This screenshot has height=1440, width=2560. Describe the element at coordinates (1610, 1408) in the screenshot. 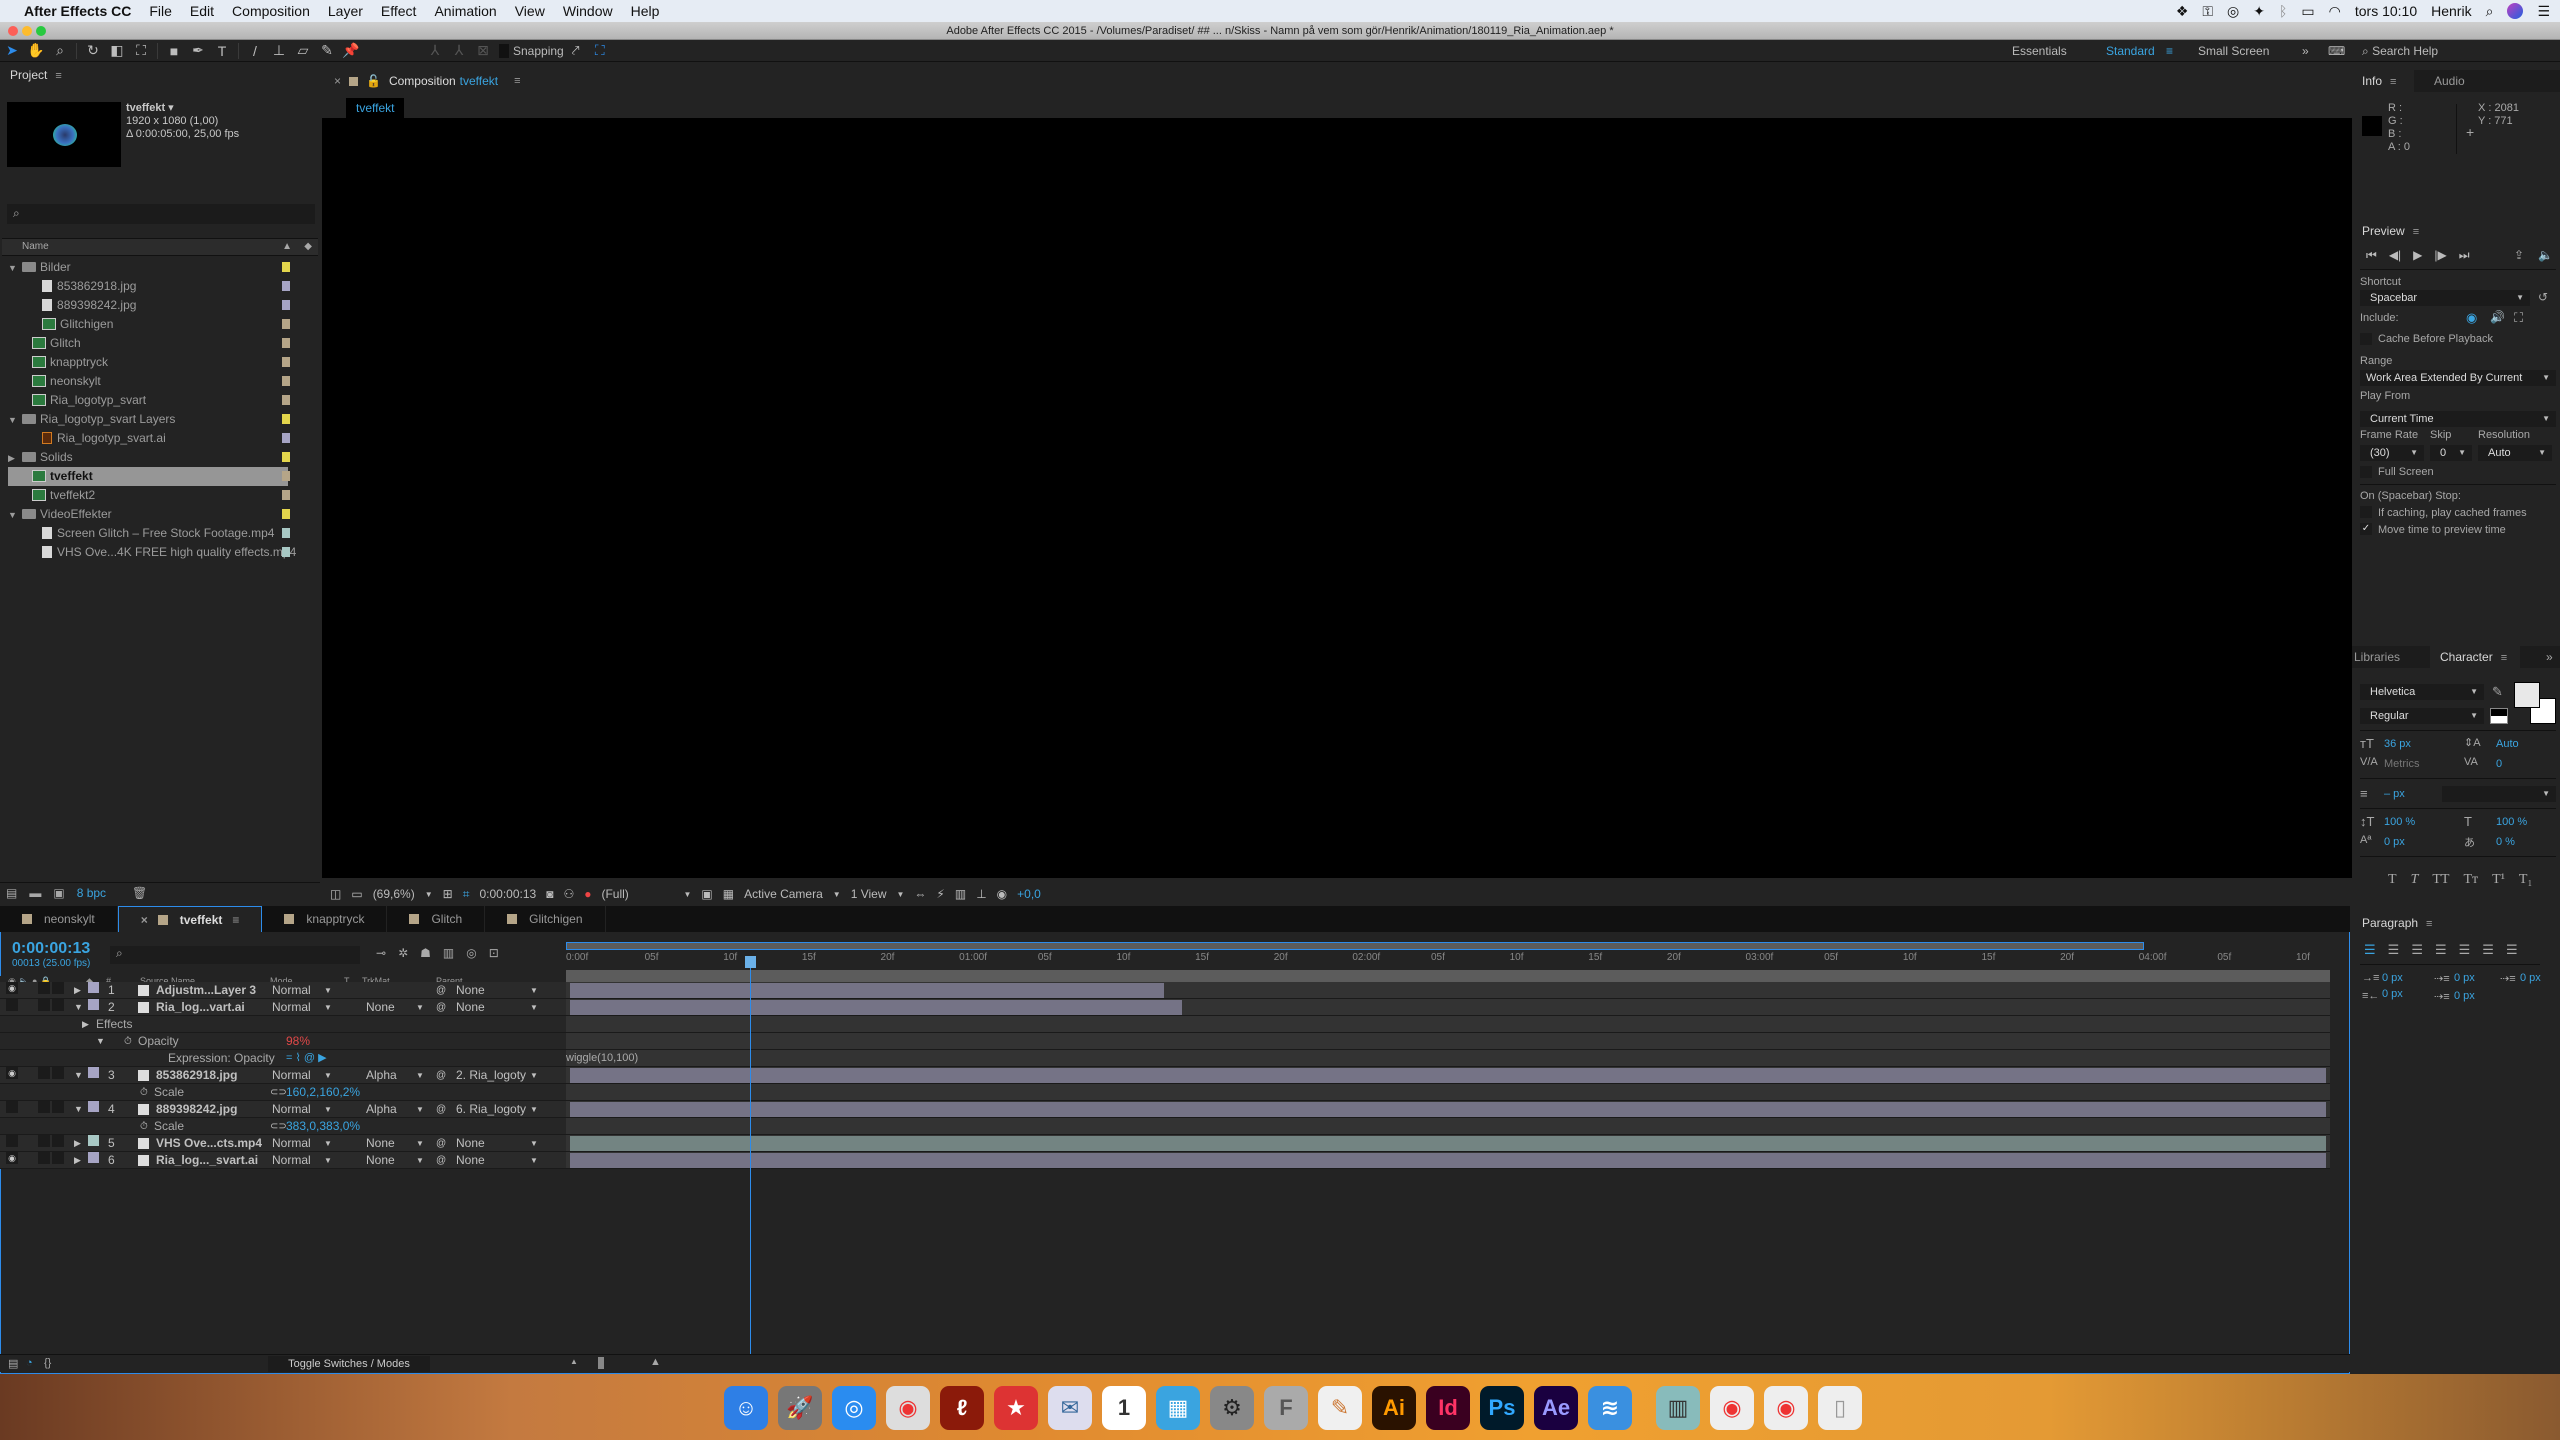

I see `dock-stacks-icon: ≋` at that location.